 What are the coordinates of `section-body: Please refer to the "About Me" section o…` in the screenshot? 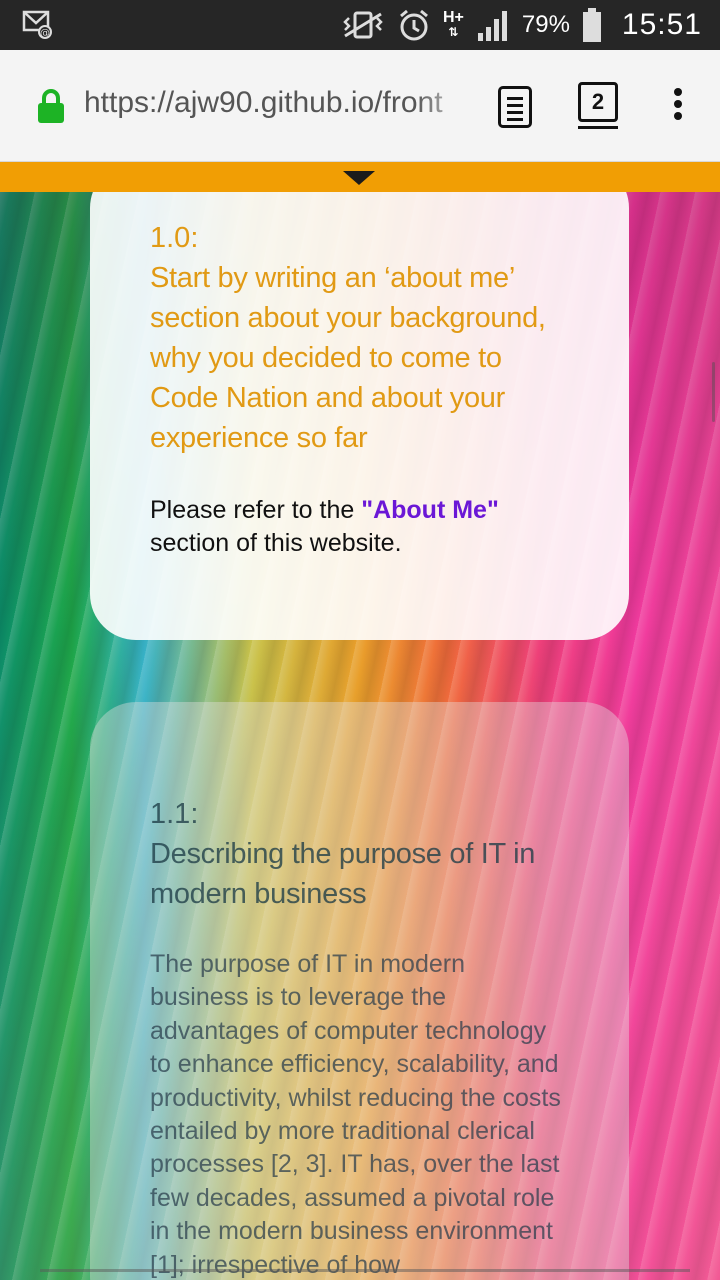 It's located at (359, 527).